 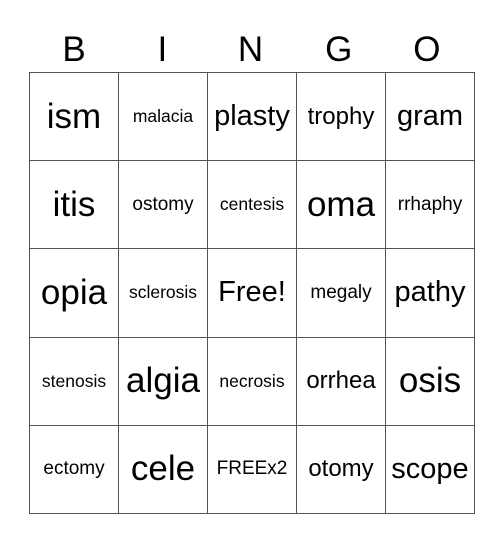 I want to click on bingo-cell: itis, so click(x=74, y=205).